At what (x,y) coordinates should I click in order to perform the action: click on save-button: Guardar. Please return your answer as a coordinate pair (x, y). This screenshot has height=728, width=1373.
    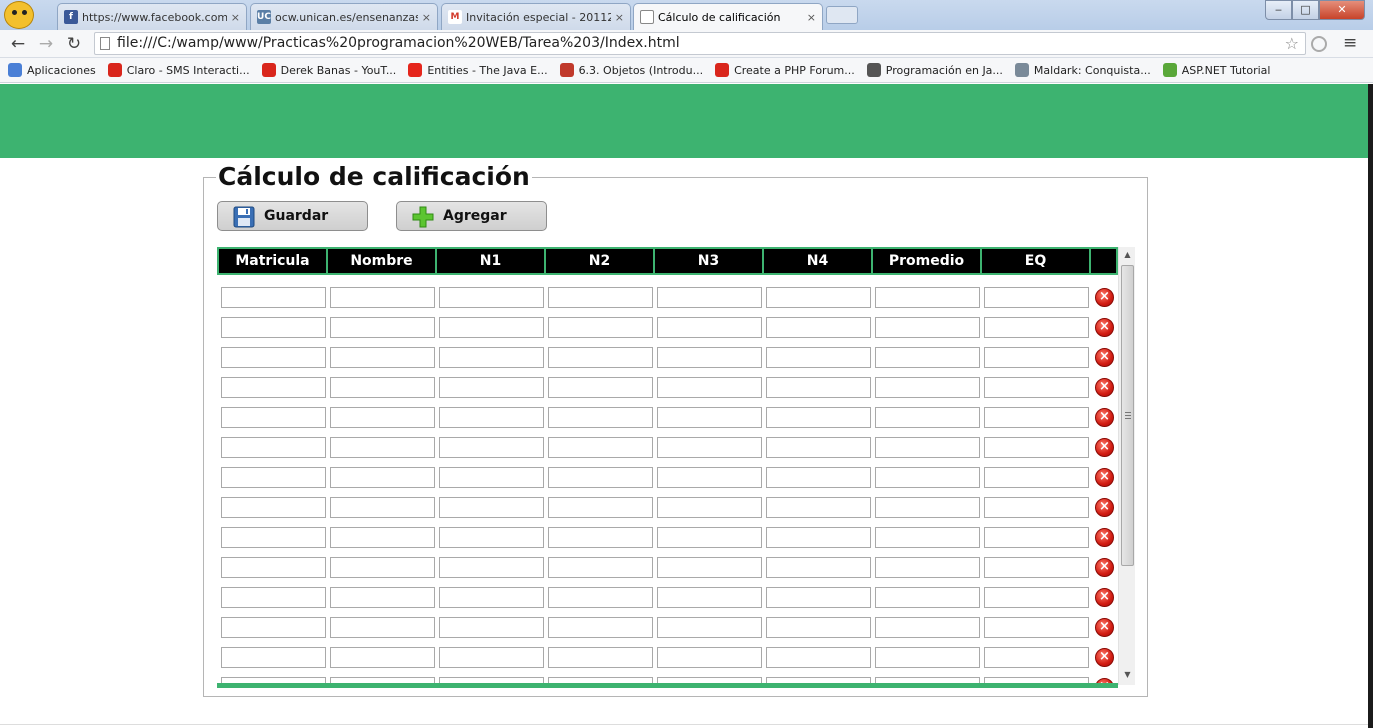
    Looking at the image, I should click on (292, 216).